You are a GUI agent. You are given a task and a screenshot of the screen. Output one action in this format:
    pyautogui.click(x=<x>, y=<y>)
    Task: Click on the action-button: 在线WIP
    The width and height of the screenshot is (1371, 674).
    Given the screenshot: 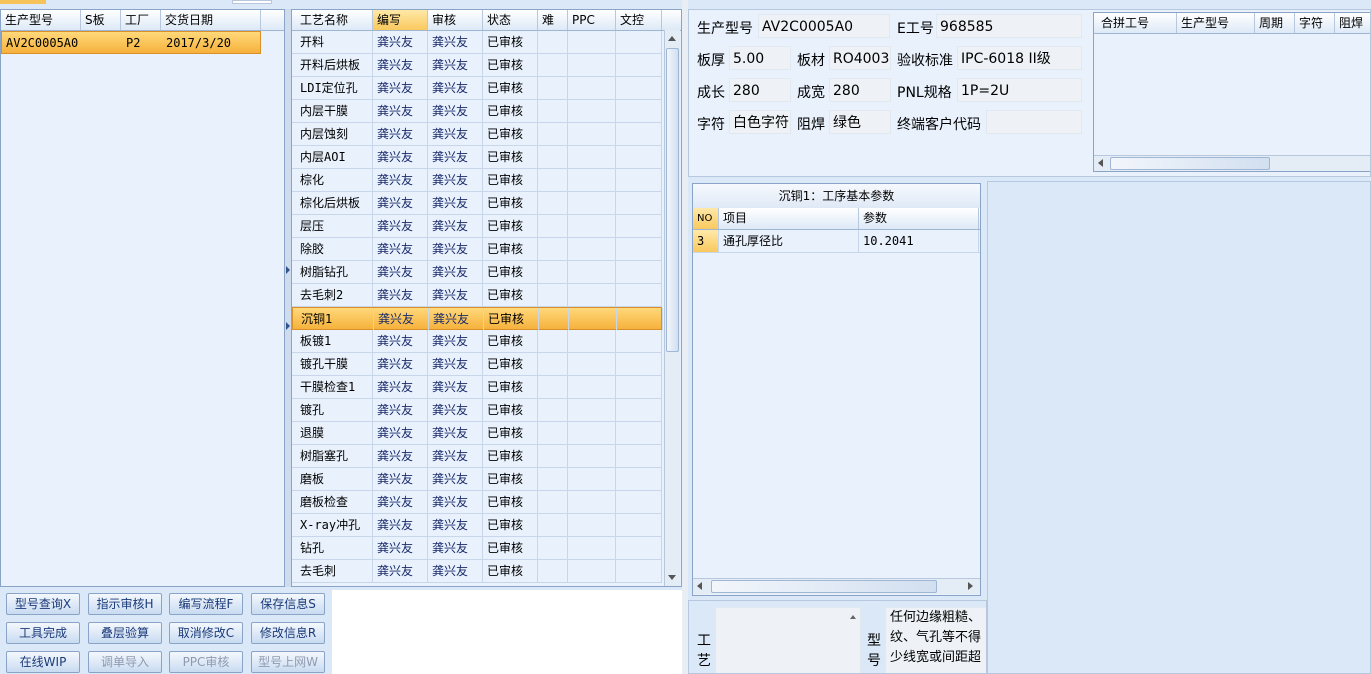 What is the action you would take?
    pyautogui.click(x=43, y=662)
    